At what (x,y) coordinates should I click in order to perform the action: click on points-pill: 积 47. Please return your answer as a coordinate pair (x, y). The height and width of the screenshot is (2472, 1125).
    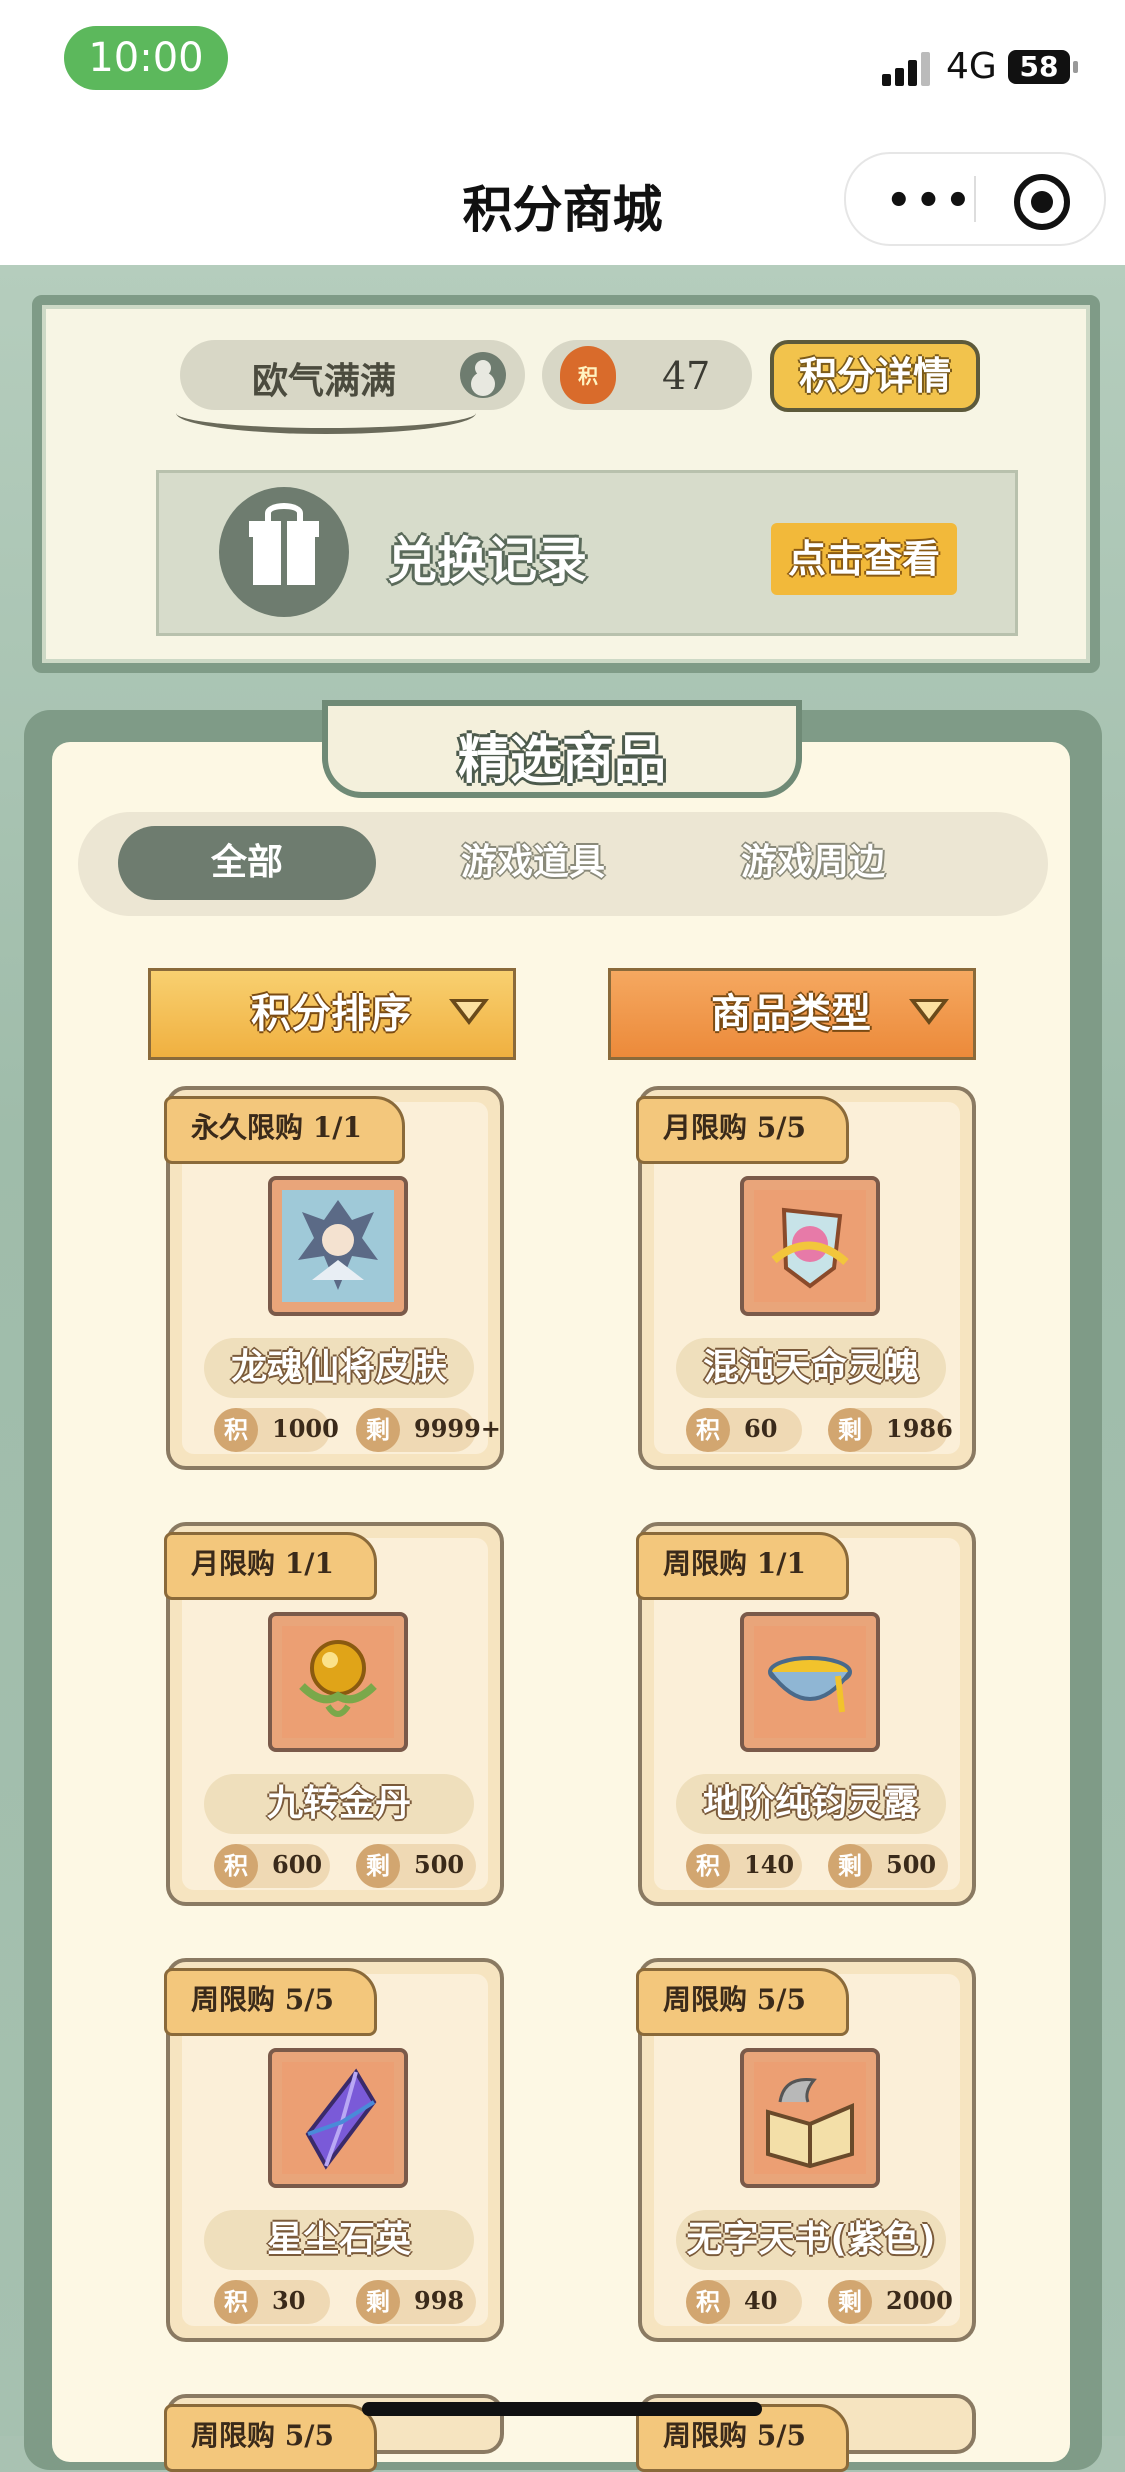
    Looking at the image, I should click on (647, 375).